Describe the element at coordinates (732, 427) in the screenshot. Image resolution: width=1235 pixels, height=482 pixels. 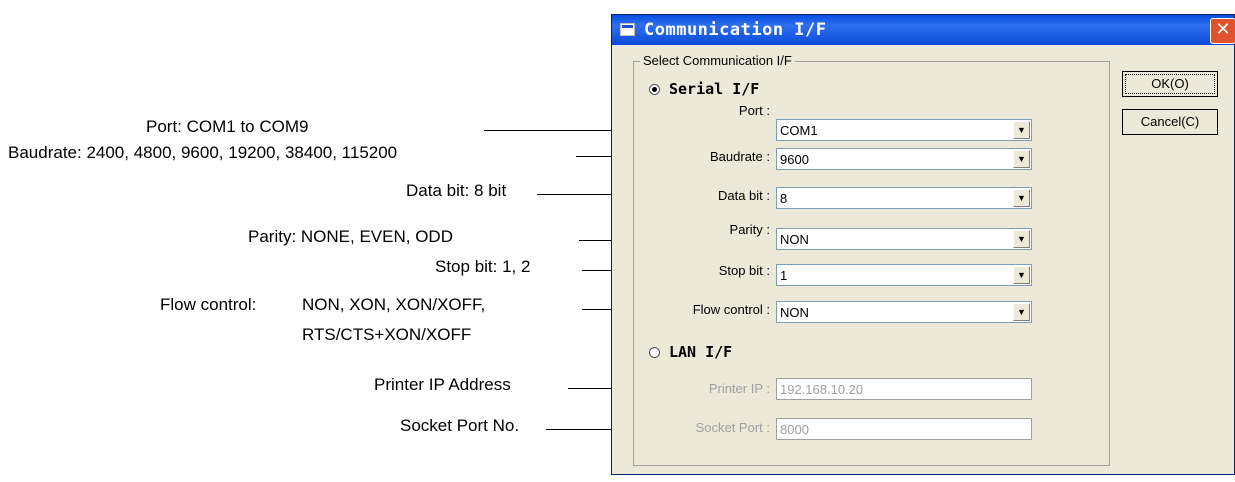
I see `socket-port-label: Socket Port :` at that location.